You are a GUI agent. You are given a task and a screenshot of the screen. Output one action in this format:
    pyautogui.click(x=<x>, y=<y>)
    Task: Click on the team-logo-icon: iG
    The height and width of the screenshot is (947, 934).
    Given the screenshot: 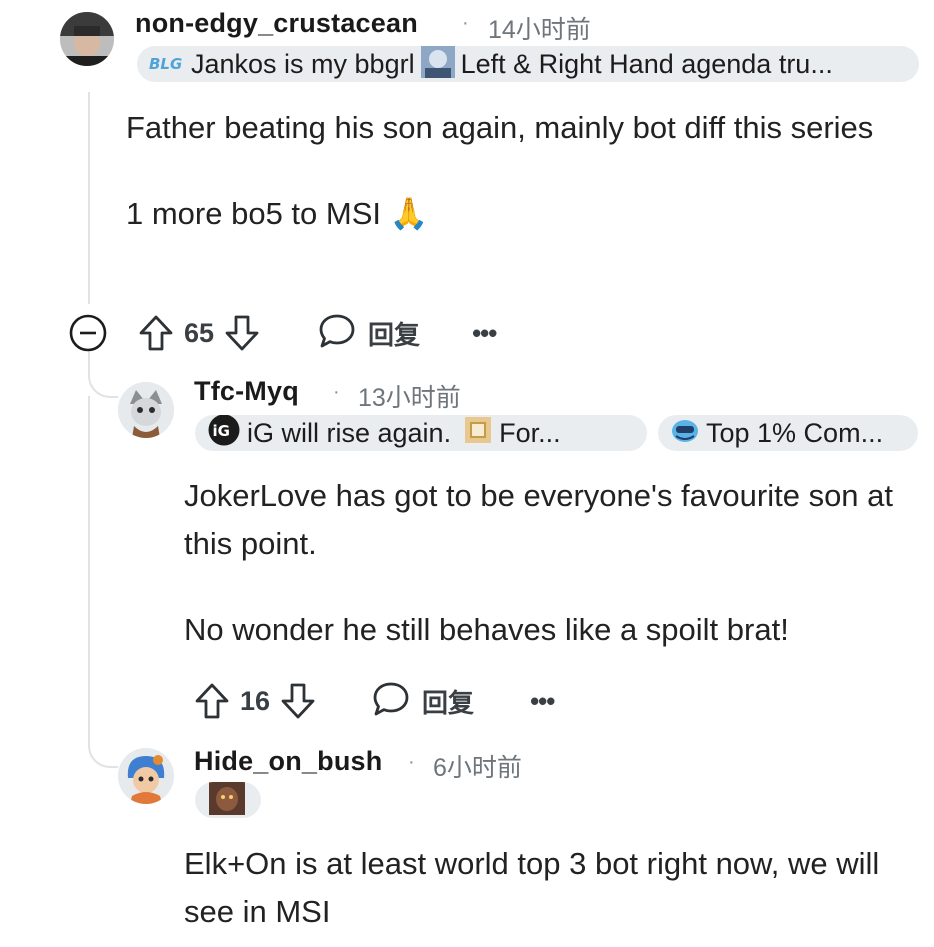 What is the action you would take?
    pyautogui.click(x=224, y=433)
    